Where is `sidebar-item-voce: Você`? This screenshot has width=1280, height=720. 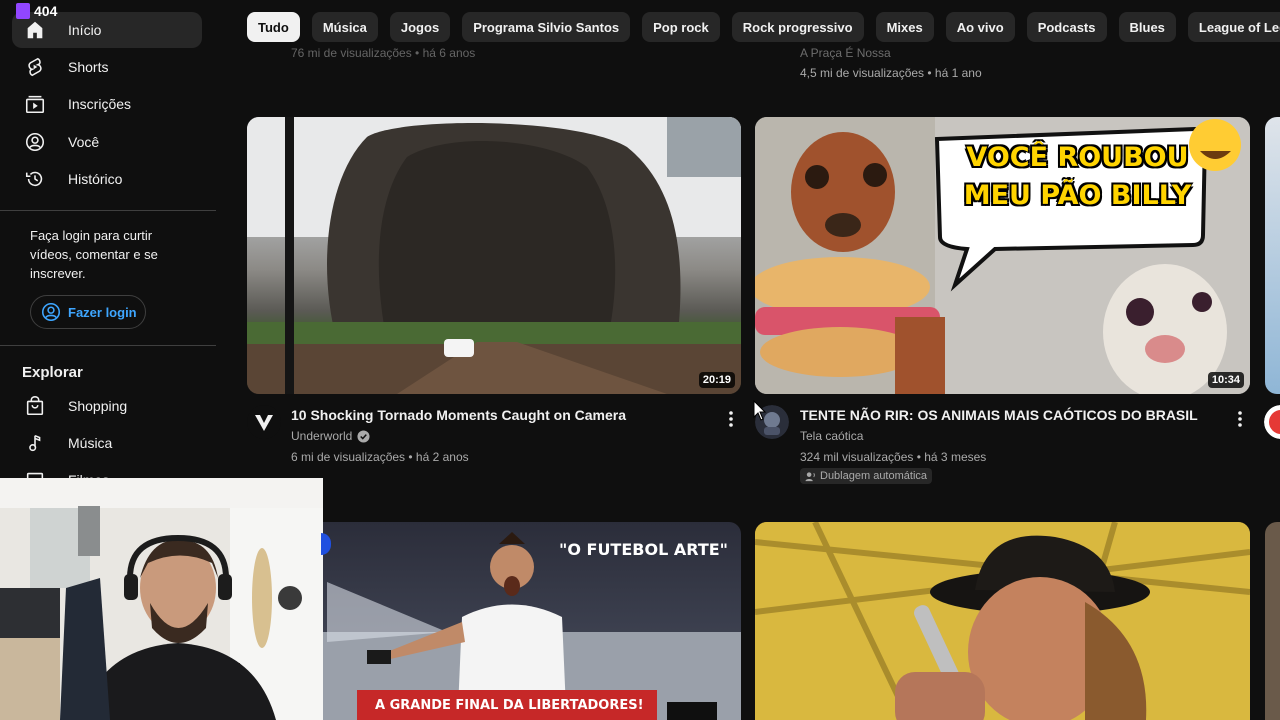
sidebar-item-voce: Você is located at coordinates (107, 142).